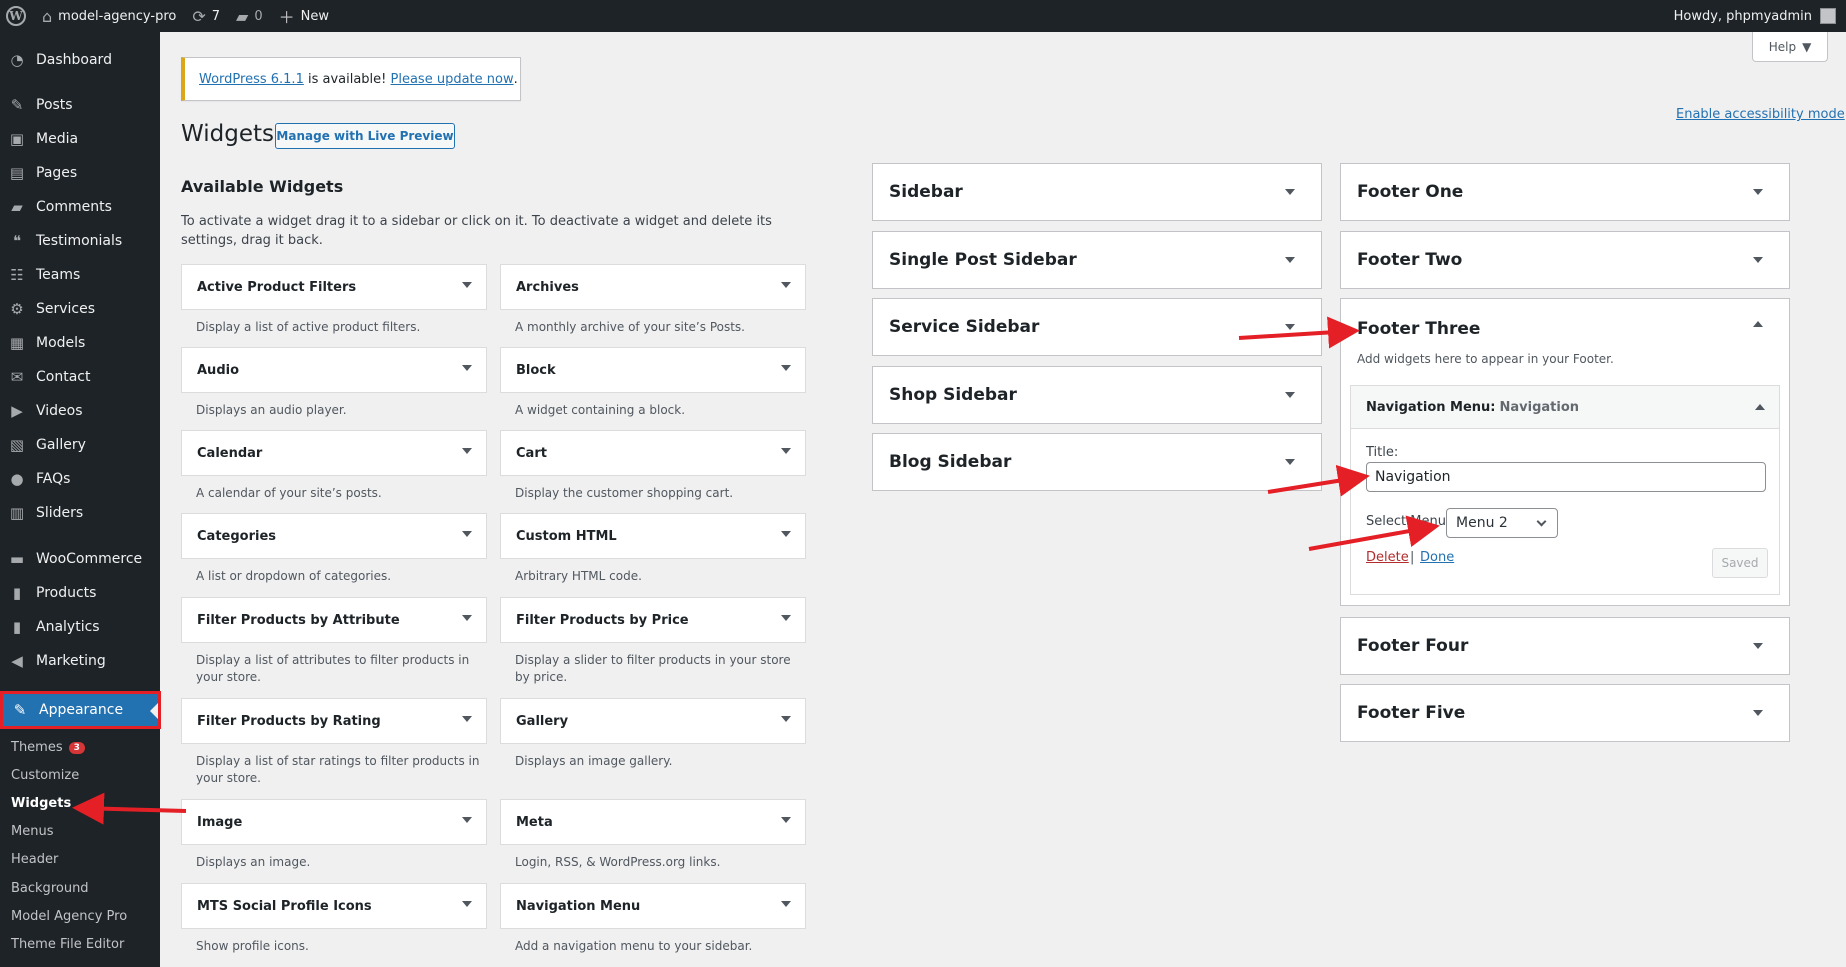  I want to click on area-title: Footer Three, so click(1418, 329).